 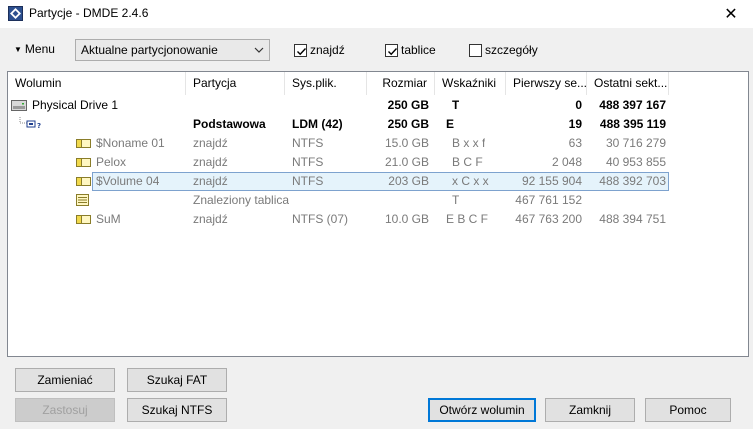 I want to click on cell-flags: x C x x, so click(x=470, y=181).